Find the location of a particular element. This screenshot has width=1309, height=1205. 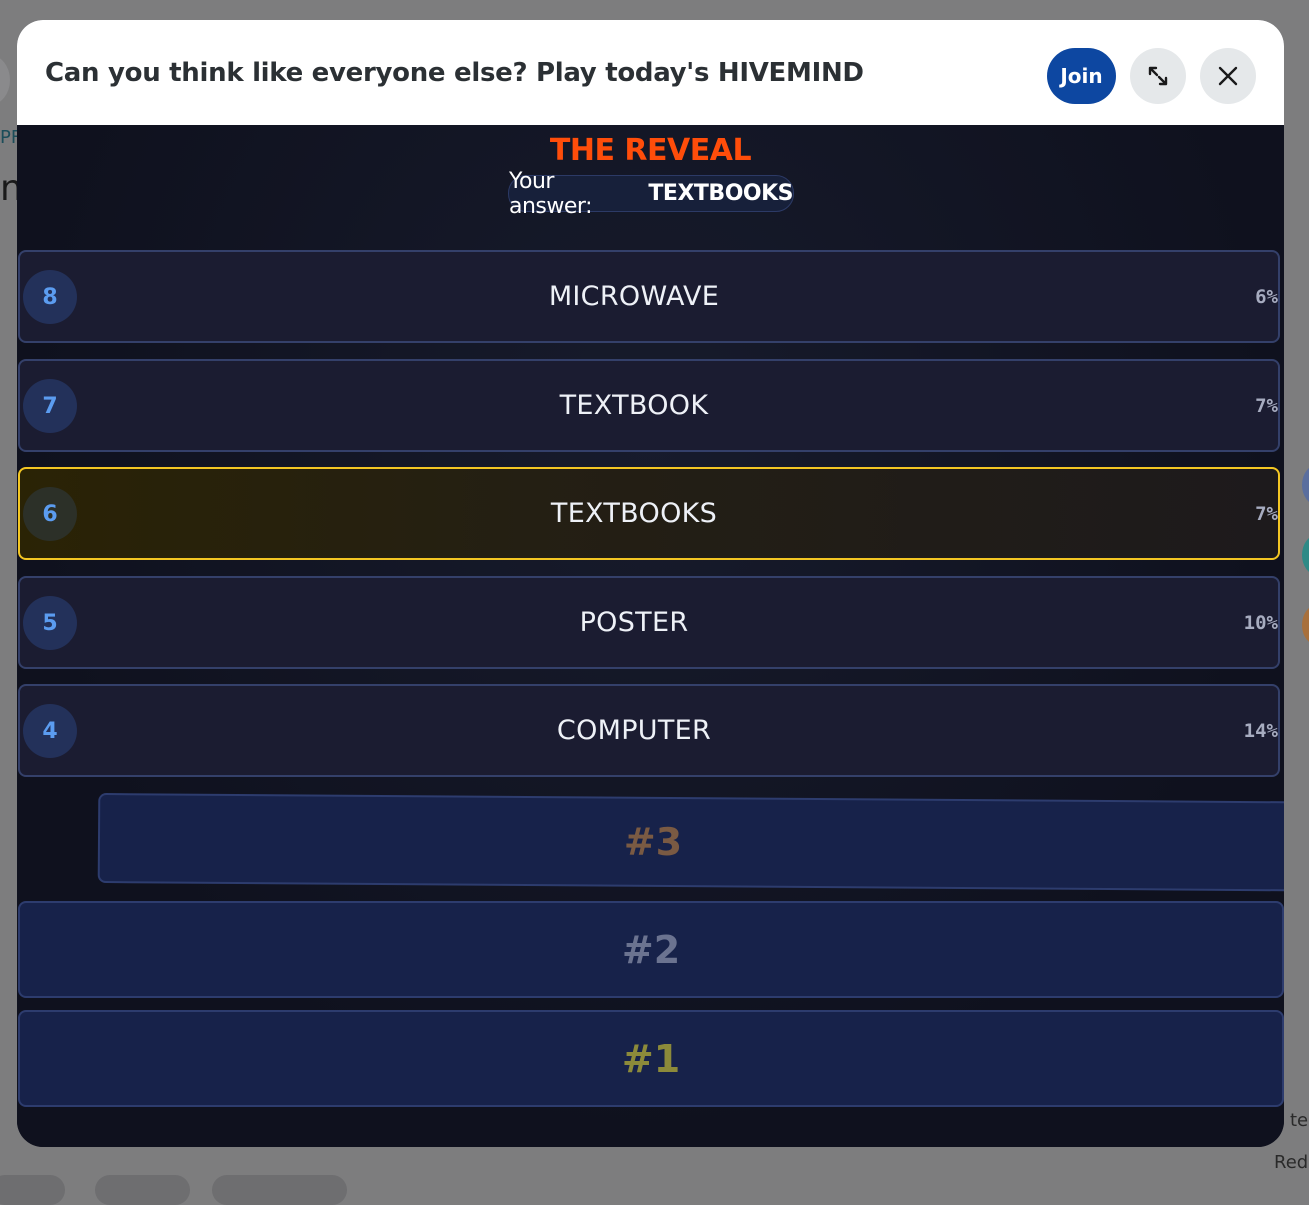

answer-row-selected: 6 TEXTBOOKS 7% is located at coordinates (649, 513).